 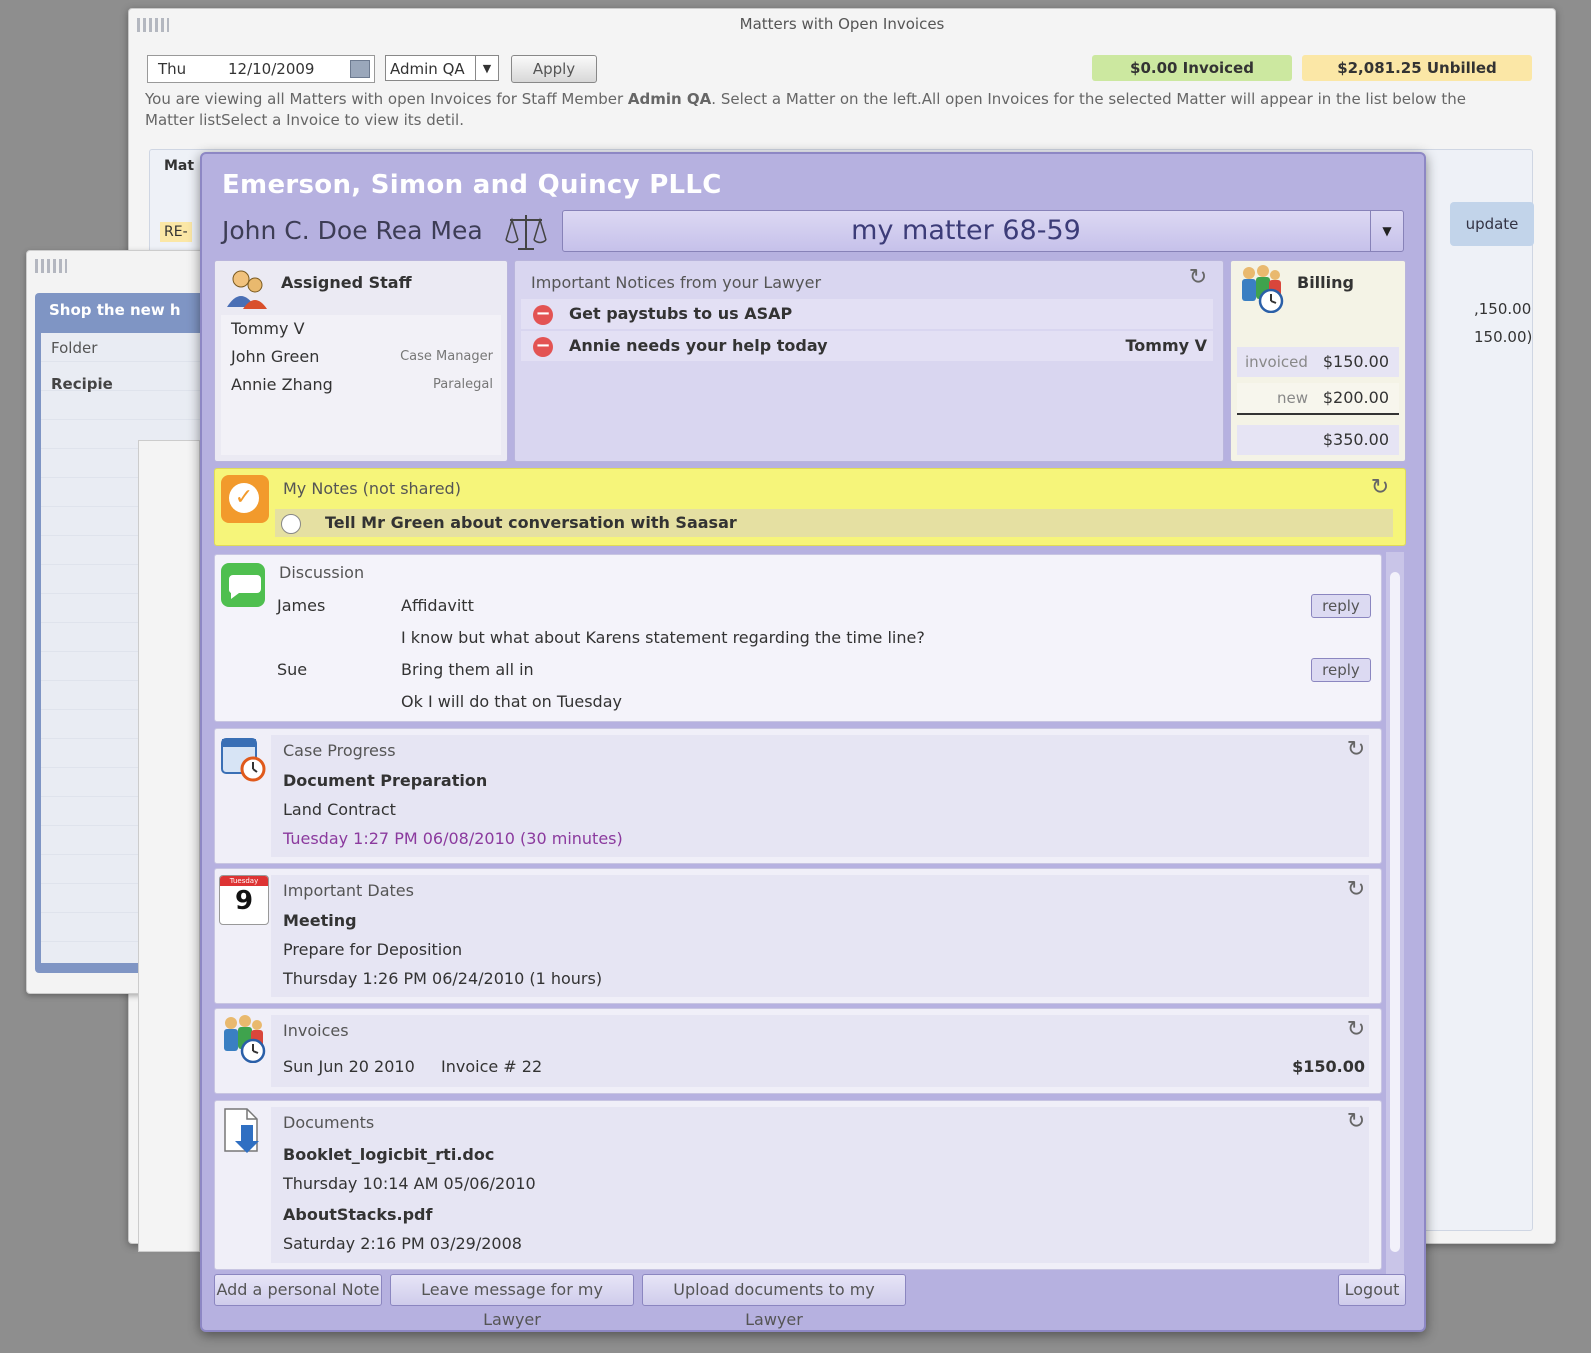 What do you see at coordinates (360, 69) in the screenshot?
I see `calendar-icon` at bounding box center [360, 69].